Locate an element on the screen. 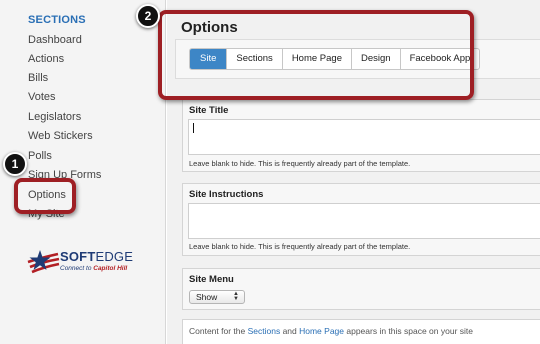 The width and height of the screenshot is (540, 344). sidebar-item-legislators: Legislators is located at coordinates (54, 117).